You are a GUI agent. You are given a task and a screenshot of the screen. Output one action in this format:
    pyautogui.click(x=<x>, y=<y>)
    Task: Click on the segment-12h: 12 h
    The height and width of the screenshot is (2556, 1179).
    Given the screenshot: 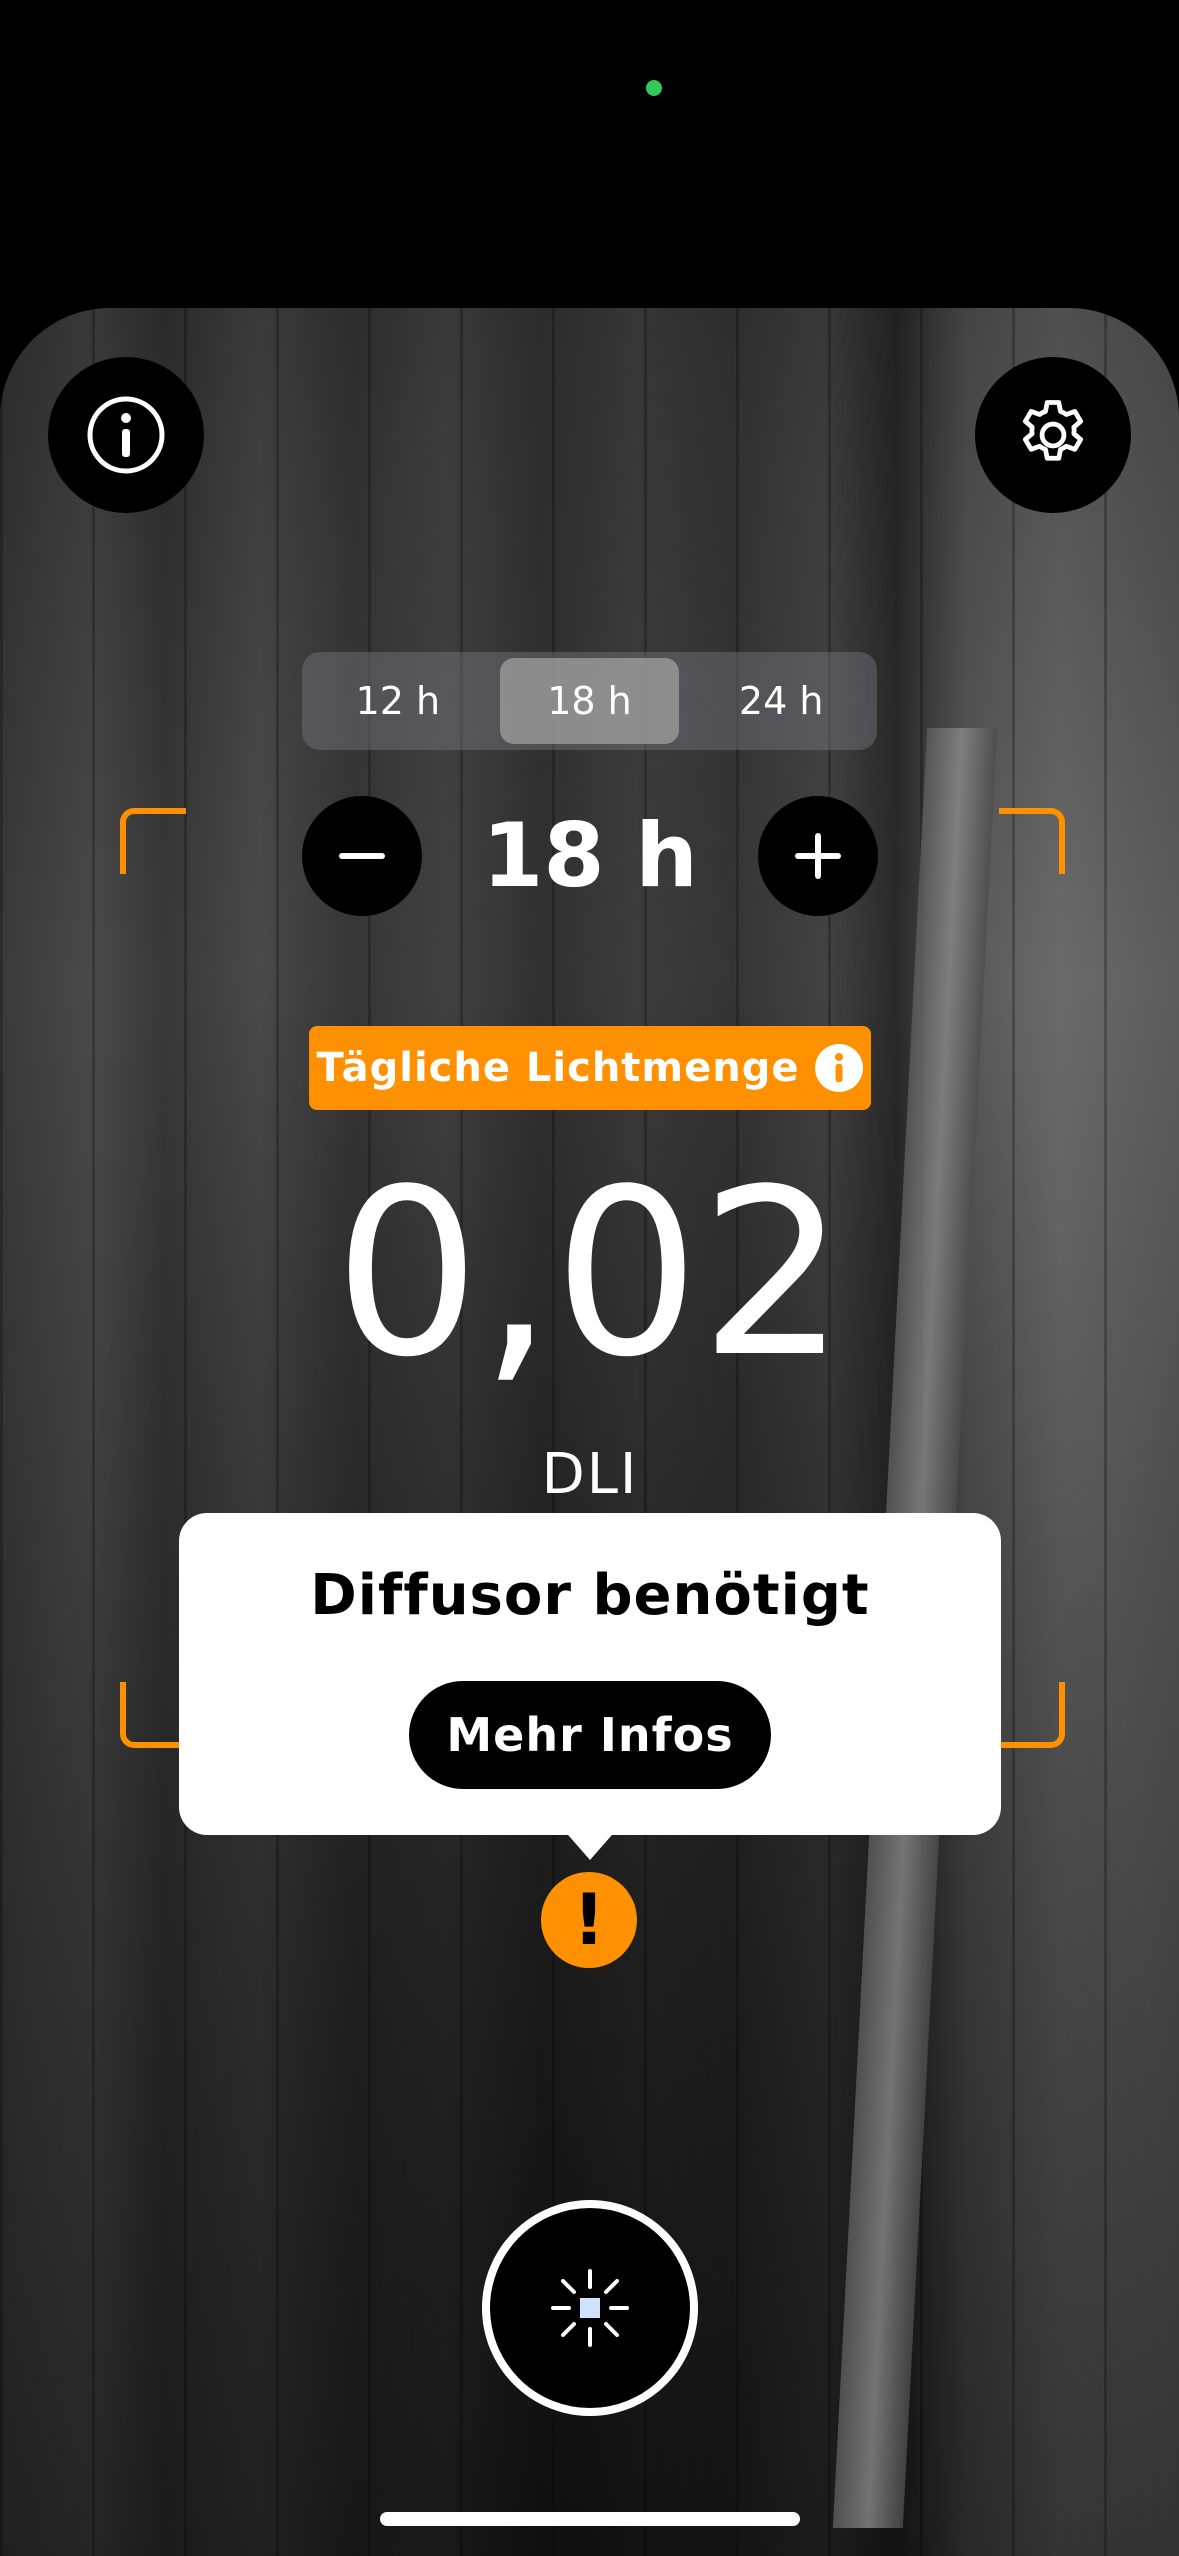 What is the action you would take?
    pyautogui.click(x=398, y=701)
    